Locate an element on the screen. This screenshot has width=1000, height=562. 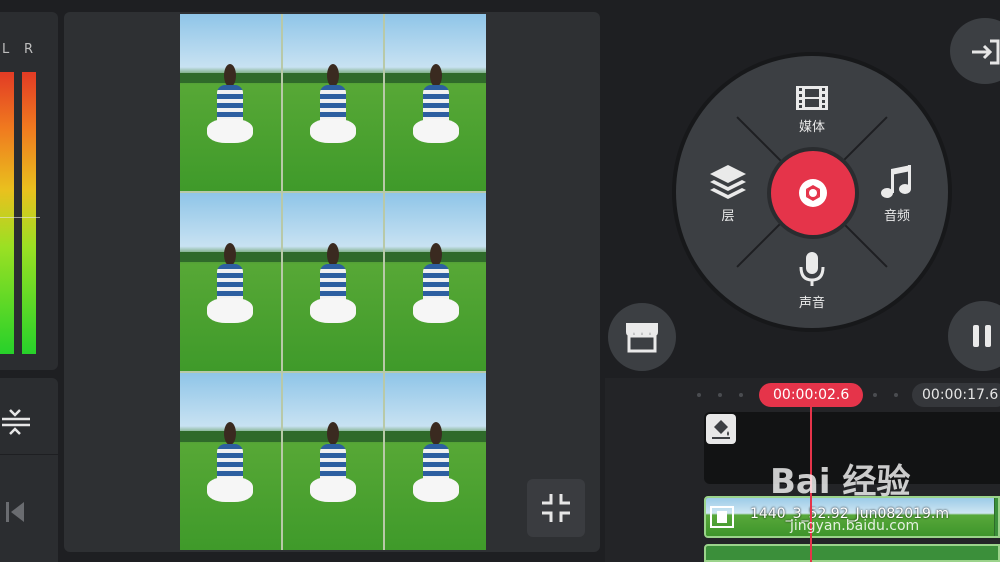
left-tool-panel is located at coordinates (29, 470).